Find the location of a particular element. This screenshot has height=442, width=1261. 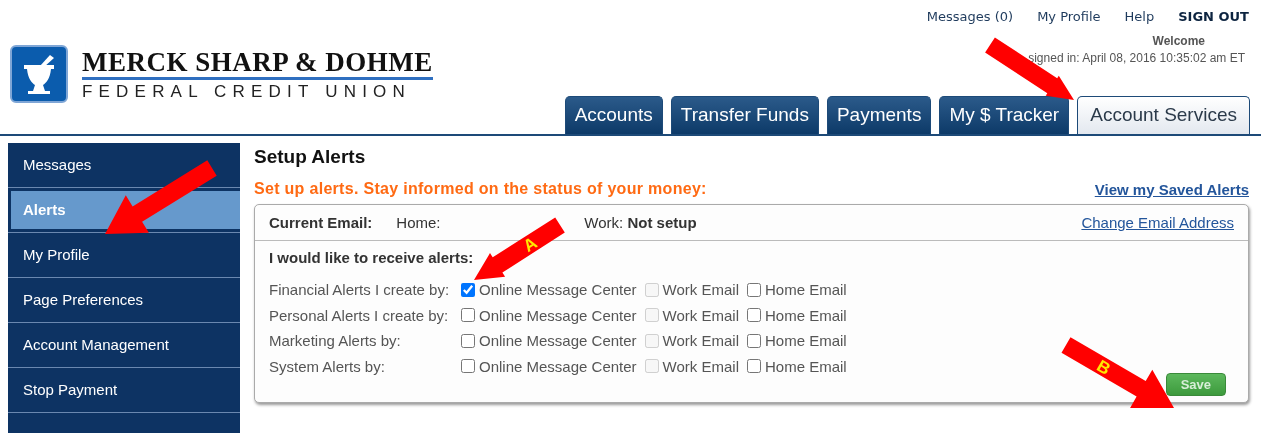

logo-name: MERCK SHARP & DOHME is located at coordinates (257, 63).